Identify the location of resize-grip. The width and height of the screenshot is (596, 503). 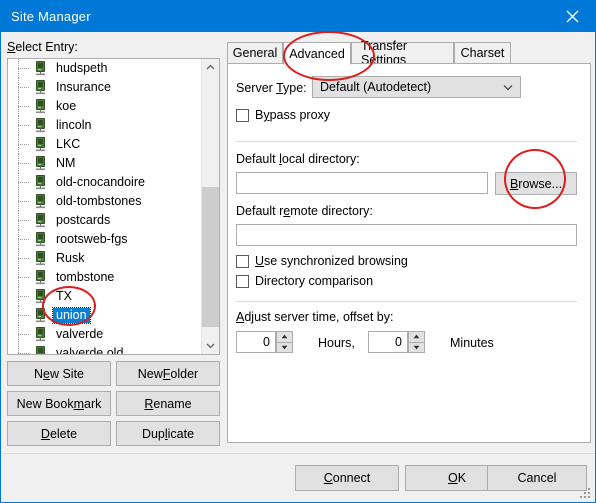
(586, 493).